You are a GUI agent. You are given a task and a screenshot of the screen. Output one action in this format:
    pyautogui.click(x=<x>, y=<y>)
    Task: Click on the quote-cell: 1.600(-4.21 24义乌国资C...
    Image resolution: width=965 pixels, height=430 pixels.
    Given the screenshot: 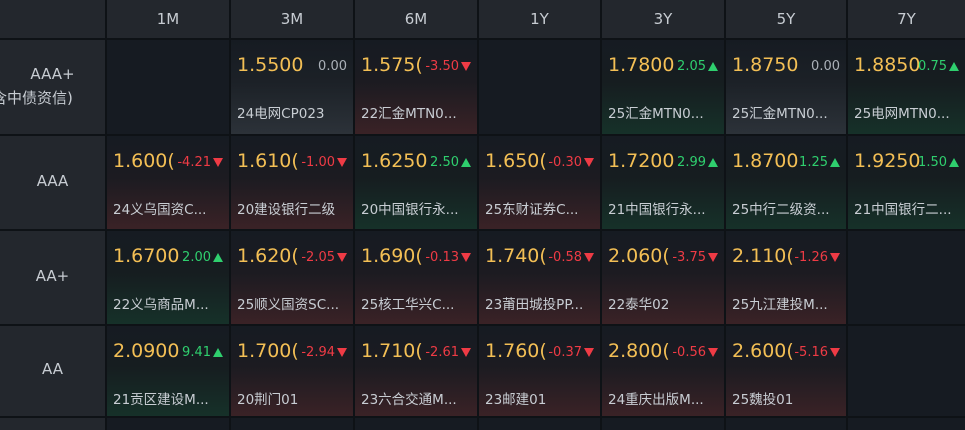 What is the action you would take?
    pyautogui.click(x=168, y=182)
    